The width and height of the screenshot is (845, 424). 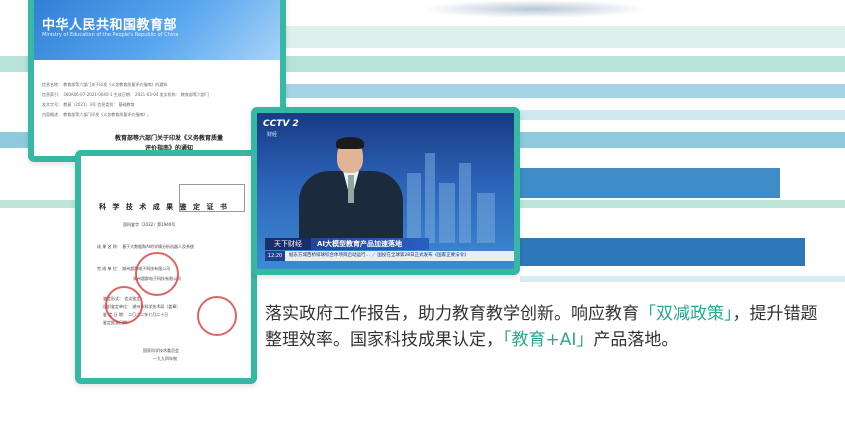 I want to click on caption-line-1: 落实政府工作报告，助力教育教学创新。响应教育「双减政策」，提升错题, so click(x=552, y=314).